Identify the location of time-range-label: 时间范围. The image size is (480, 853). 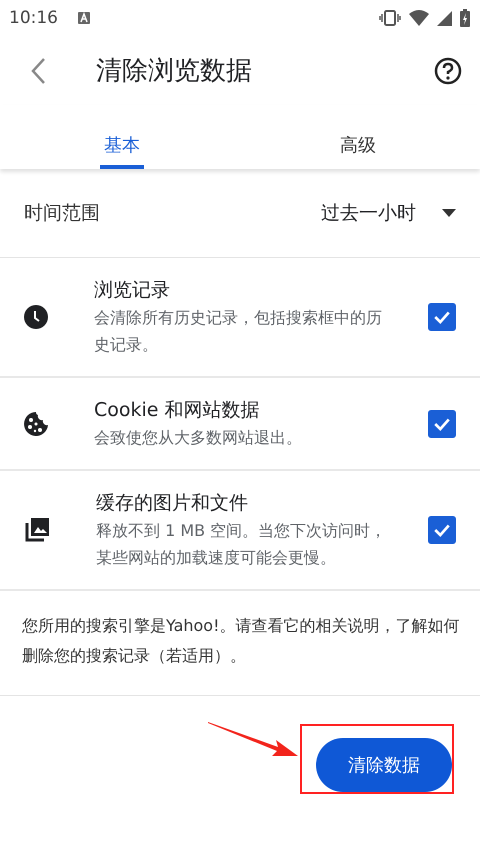
(62, 213).